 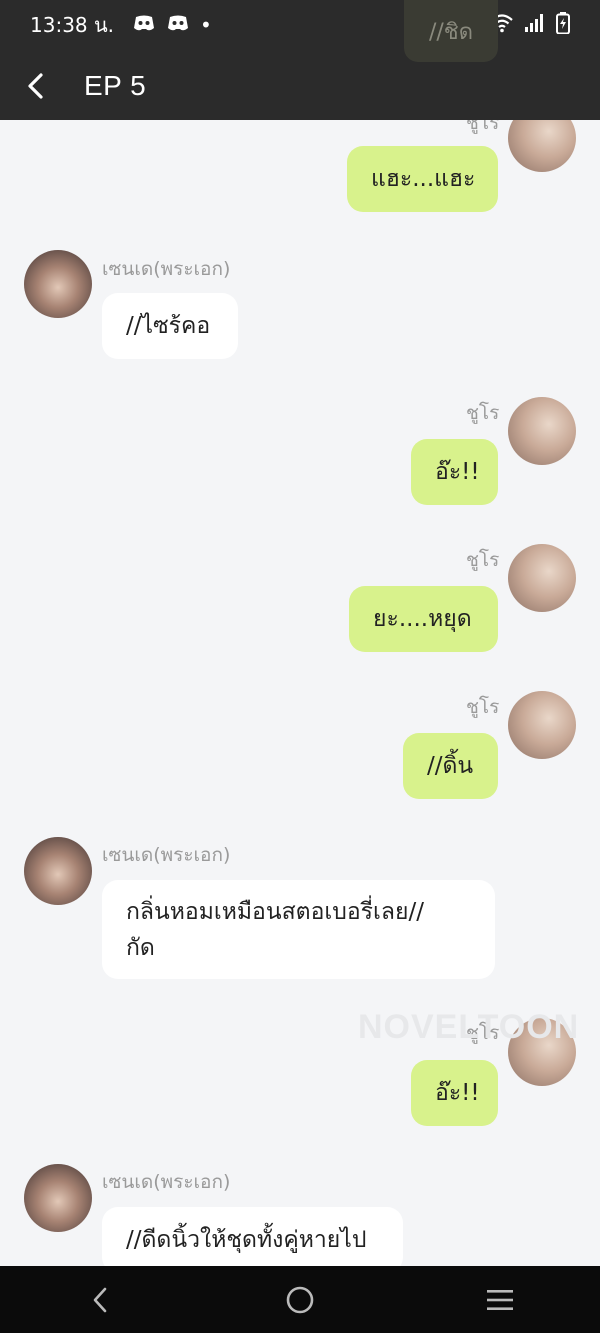 I want to click on chat-header: EP 5, so click(x=300, y=86).